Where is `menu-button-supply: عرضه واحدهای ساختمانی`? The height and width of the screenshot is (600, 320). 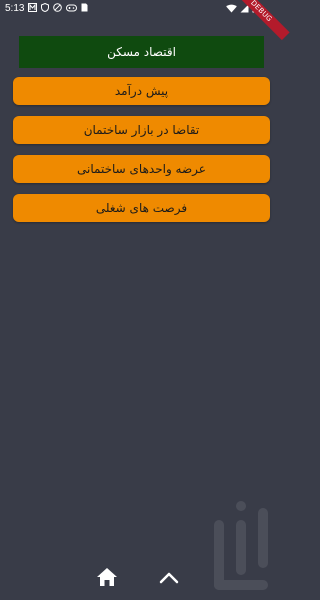
menu-button-supply: عرضه واحدهای ساختمانی is located at coordinates (141, 169).